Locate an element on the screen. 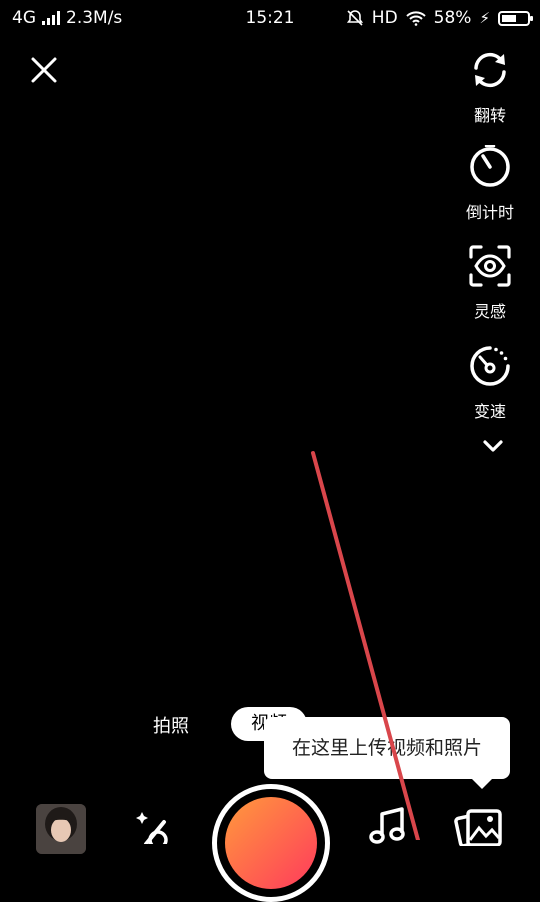 The width and height of the screenshot is (540, 902). record-button is located at coordinates (271, 843).